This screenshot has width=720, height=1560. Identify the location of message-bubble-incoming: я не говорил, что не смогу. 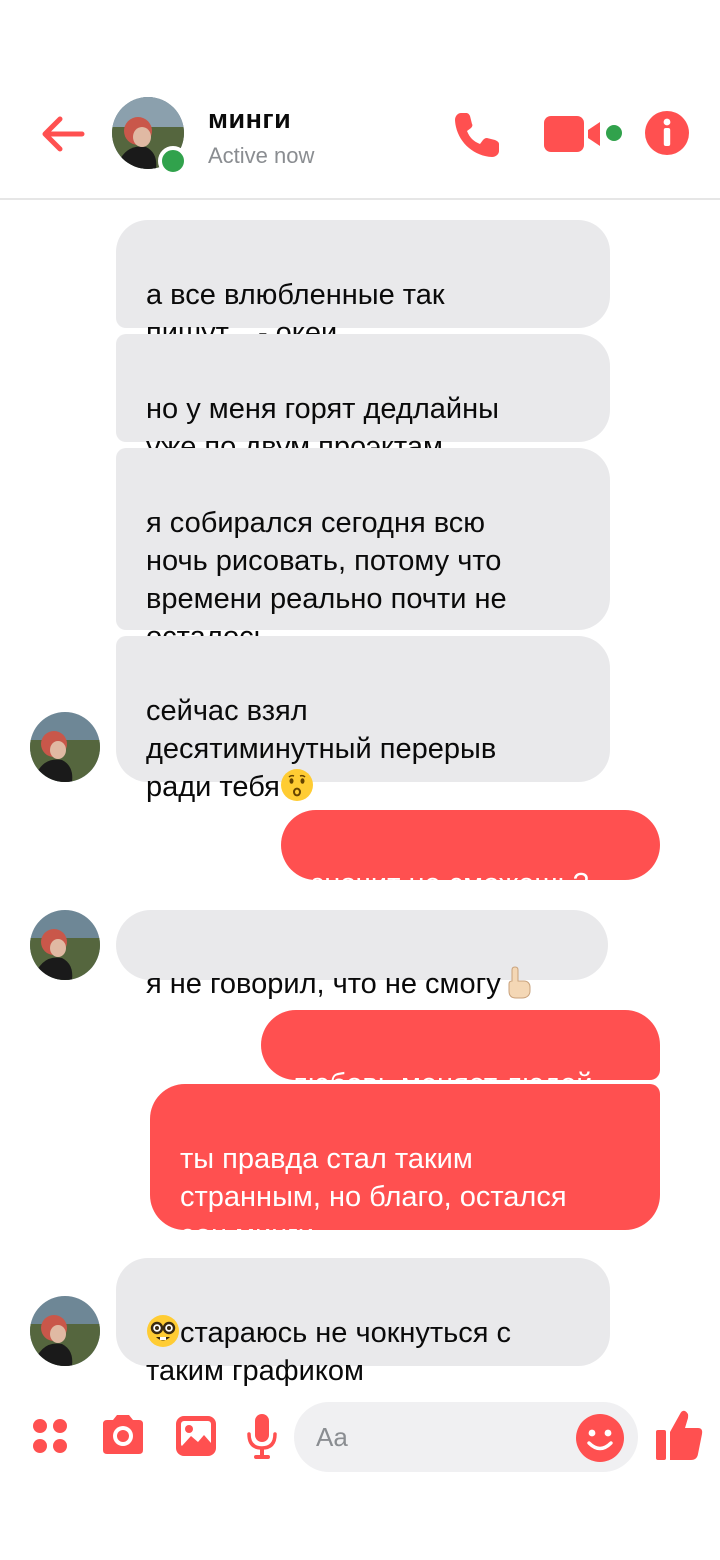
(362, 955).